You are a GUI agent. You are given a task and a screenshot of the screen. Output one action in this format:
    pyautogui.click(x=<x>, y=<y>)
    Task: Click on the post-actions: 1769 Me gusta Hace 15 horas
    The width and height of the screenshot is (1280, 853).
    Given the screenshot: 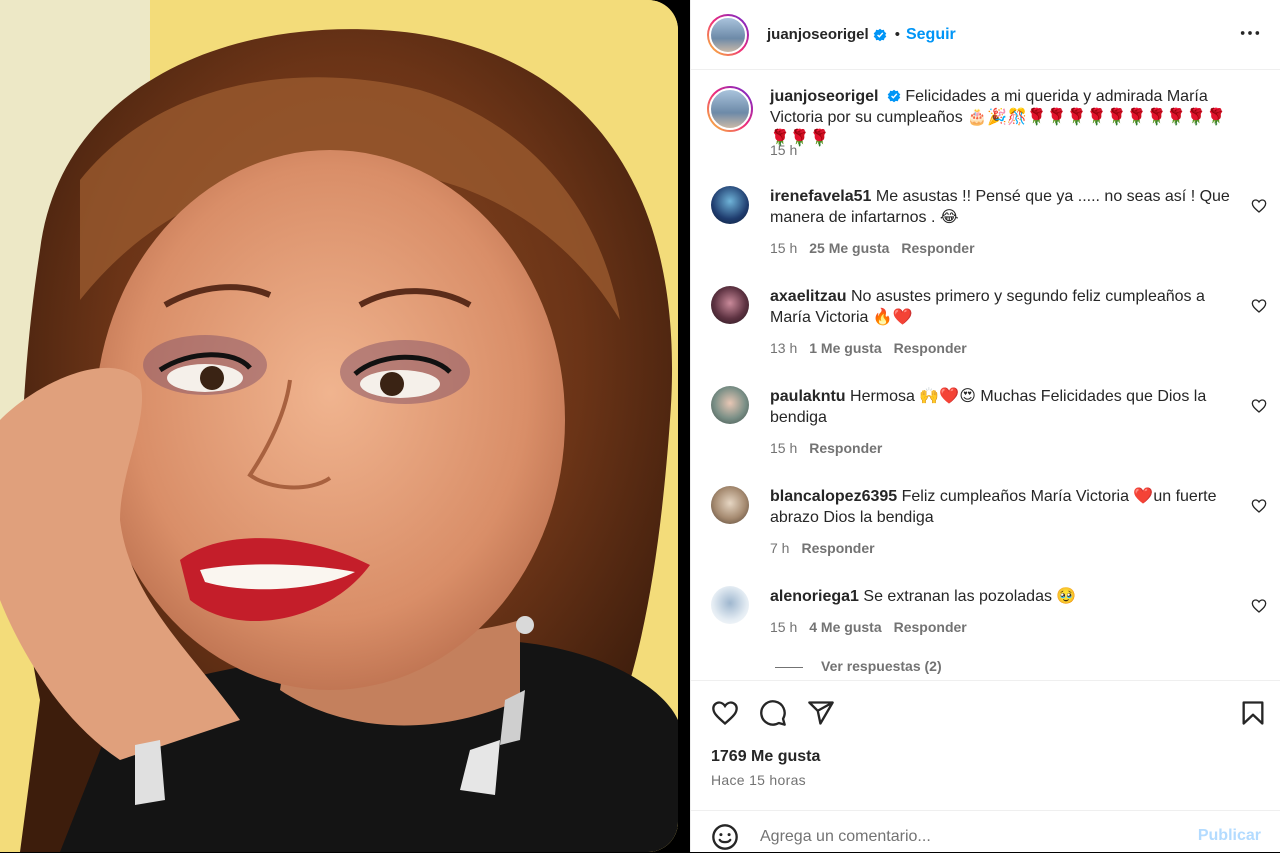 What is the action you would take?
    pyautogui.click(x=985, y=745)
    